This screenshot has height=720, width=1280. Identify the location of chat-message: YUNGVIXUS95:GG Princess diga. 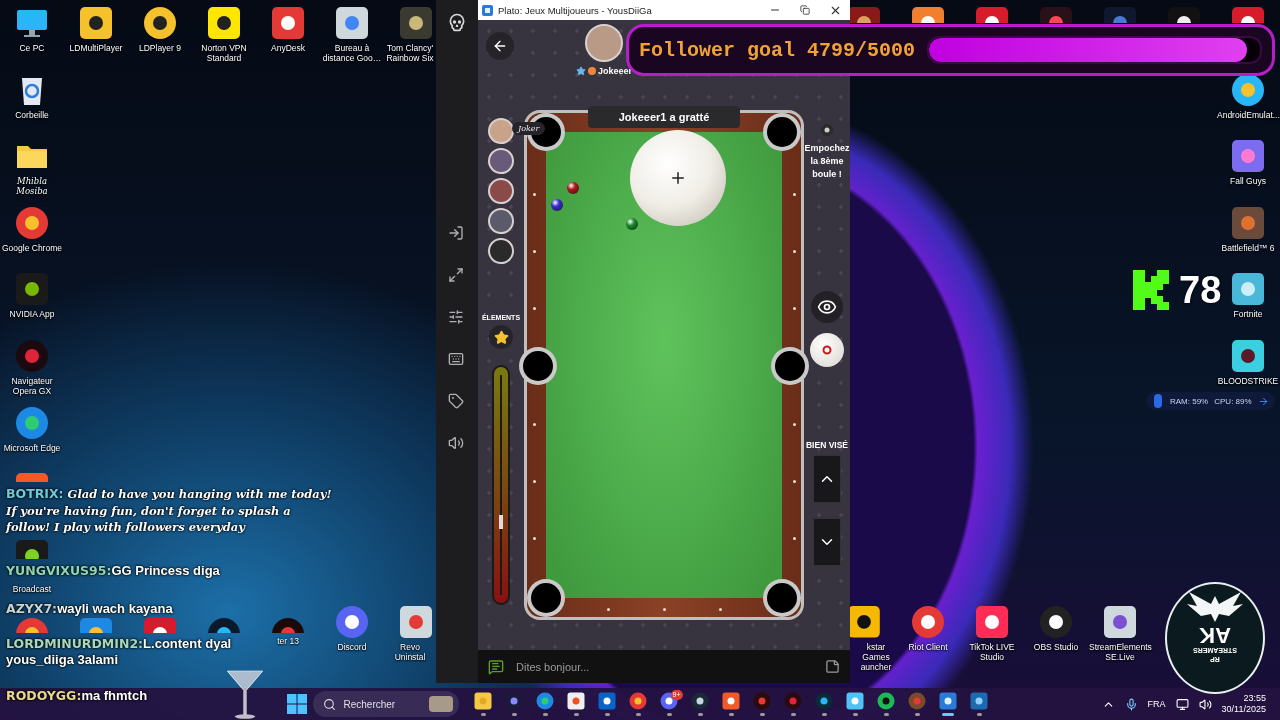
(113, 571).